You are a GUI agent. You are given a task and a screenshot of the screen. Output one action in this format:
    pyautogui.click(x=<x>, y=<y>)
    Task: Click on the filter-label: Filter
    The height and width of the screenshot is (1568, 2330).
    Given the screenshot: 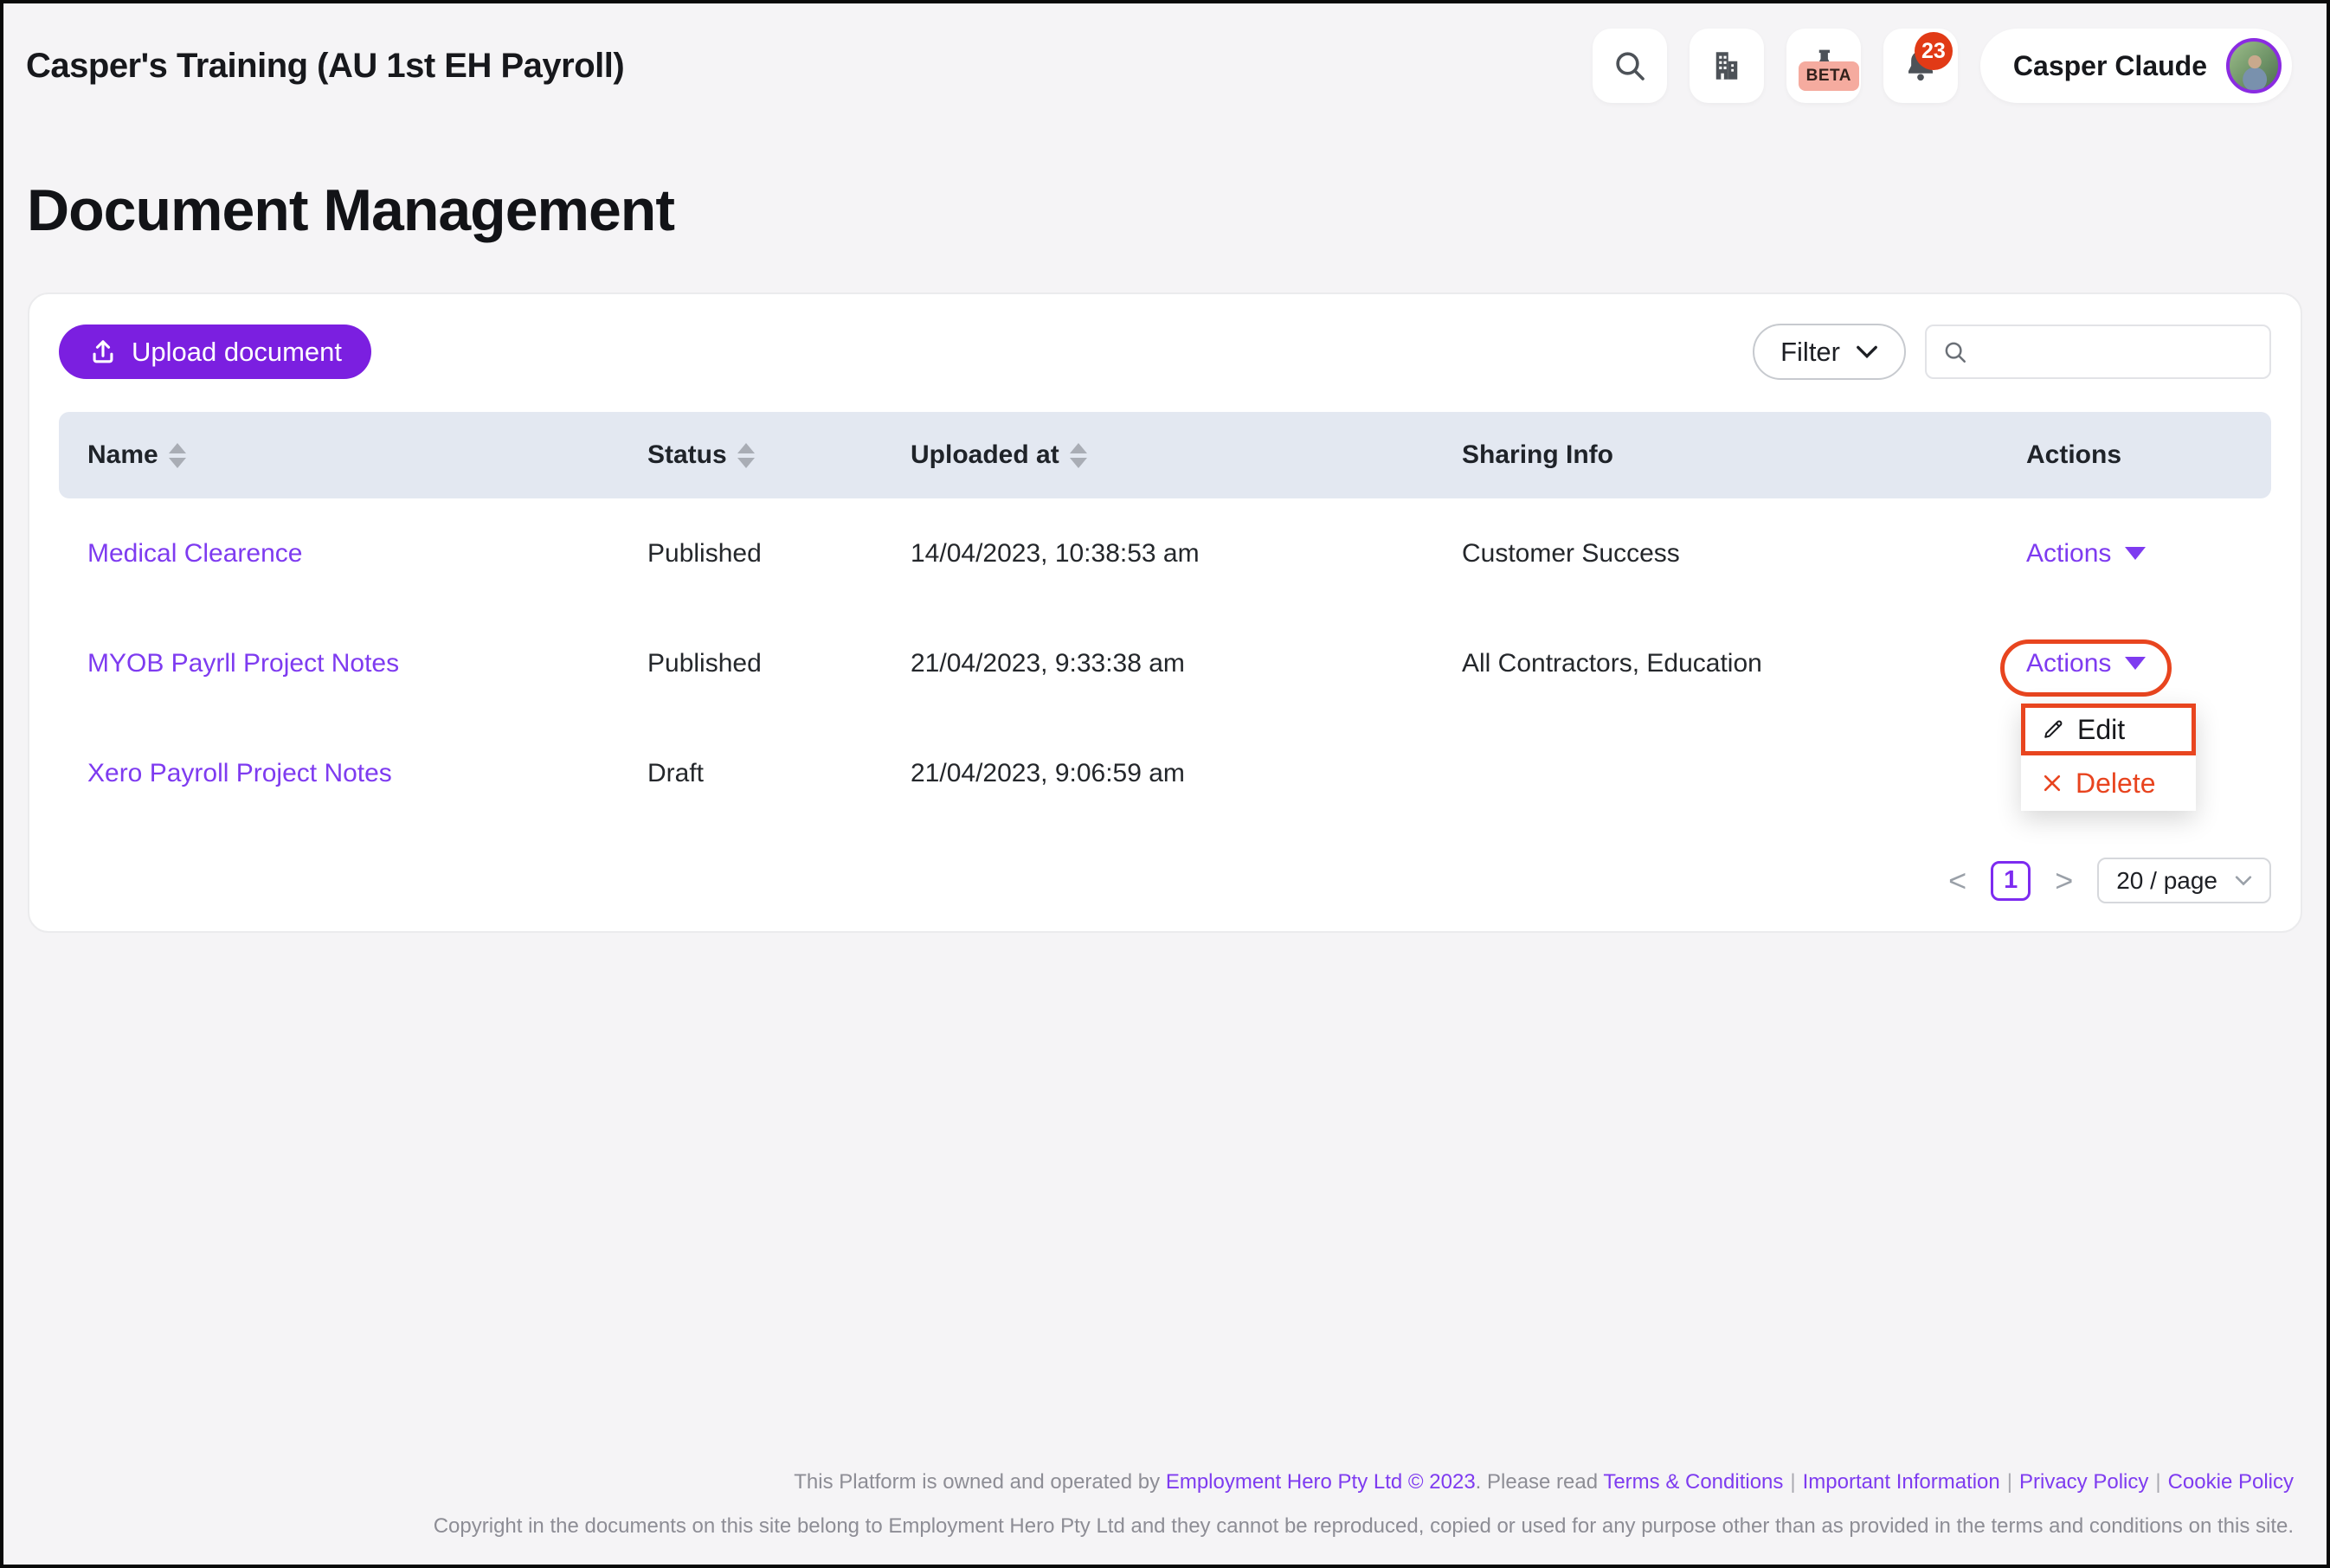 What is the action you would take?
    pyautogui.click(x=1810, y=351)
    